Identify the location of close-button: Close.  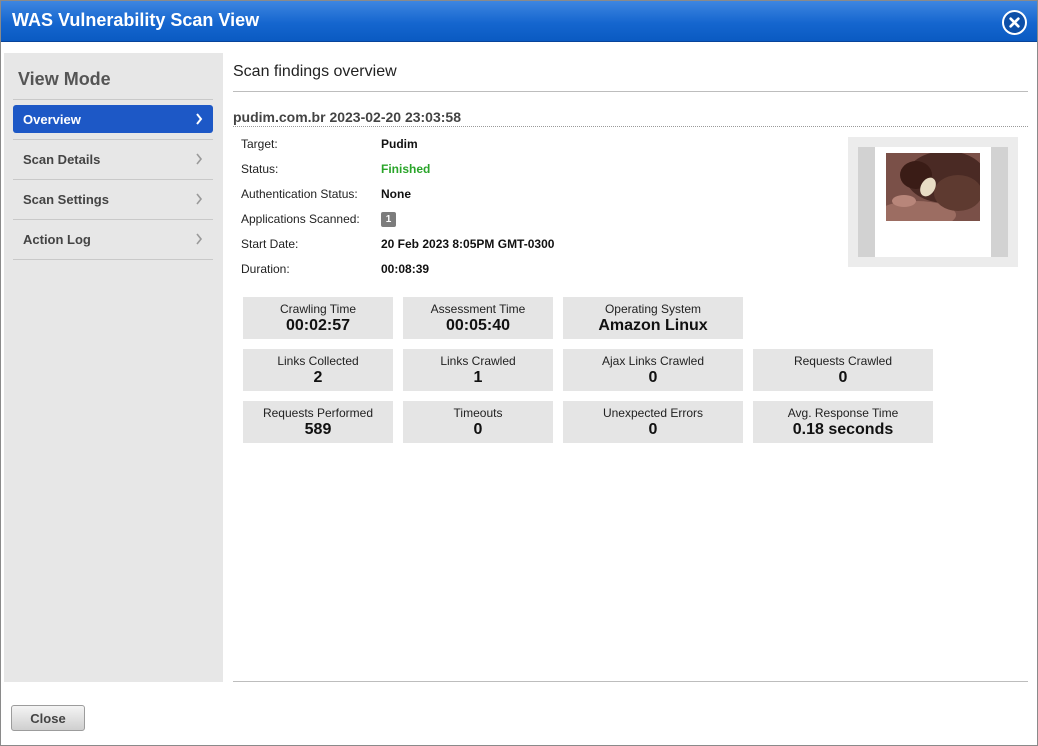
(48, 718).